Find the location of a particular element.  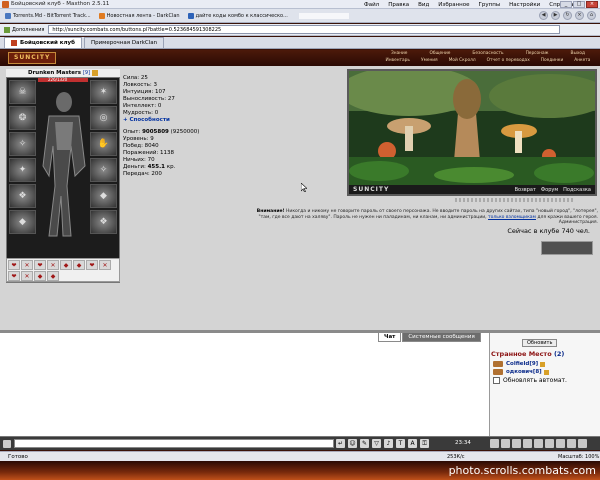

menu-view: Вид is located at coordinates (423, 5).